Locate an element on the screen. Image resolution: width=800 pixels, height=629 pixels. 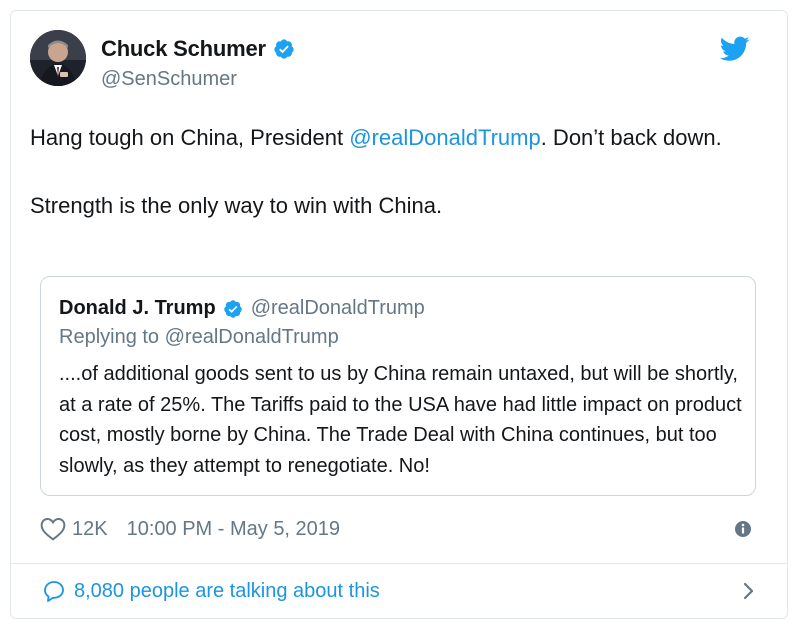
footer-divider is located at coordinates (399, 563).